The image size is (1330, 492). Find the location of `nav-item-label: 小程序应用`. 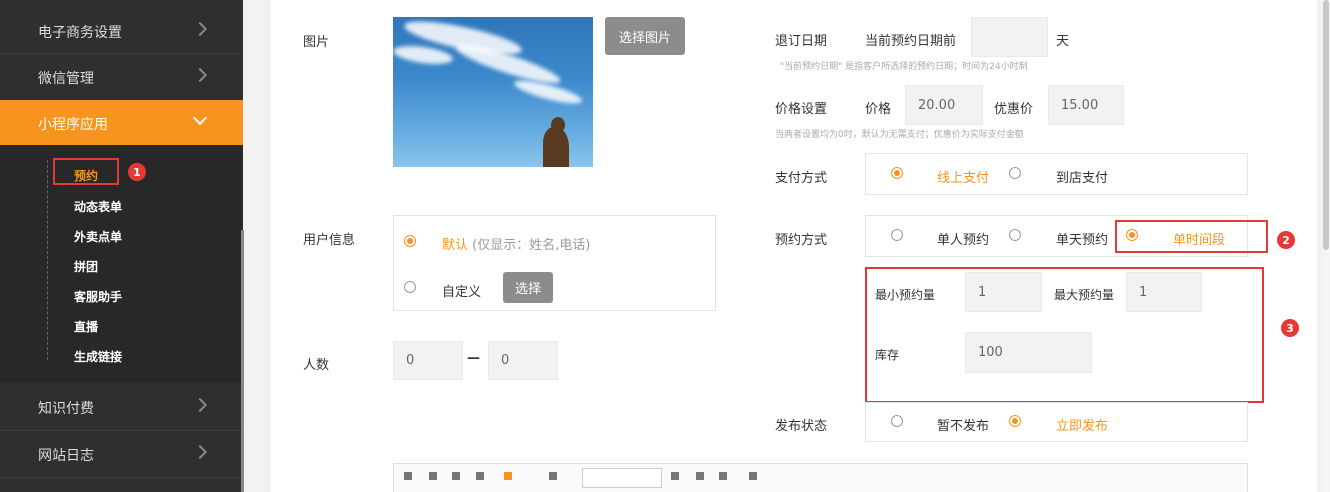

nav-item-label: 小程序应用 is located at coordinates (73, 125).